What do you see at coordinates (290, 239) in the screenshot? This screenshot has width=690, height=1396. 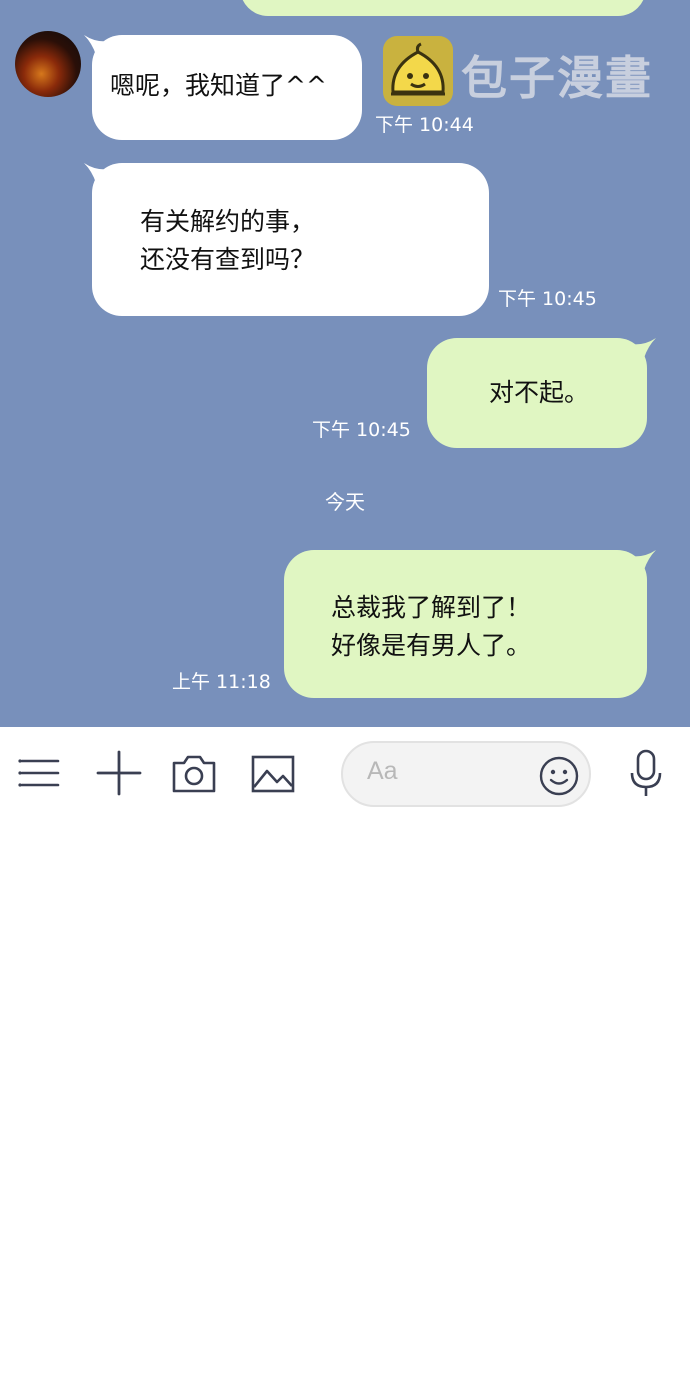 I see `message-bubble-incoming: 有关解约的事， 还没有查到吗？` at bounding box center [290, 239].